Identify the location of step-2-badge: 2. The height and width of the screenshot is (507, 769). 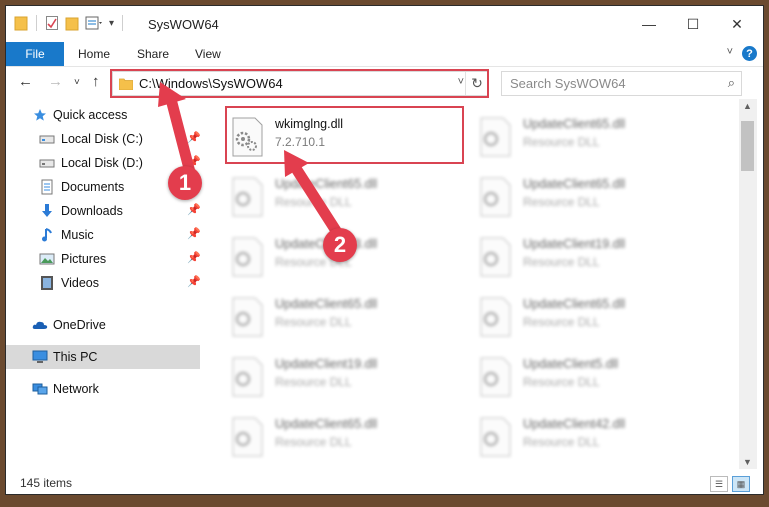
(340, 245).